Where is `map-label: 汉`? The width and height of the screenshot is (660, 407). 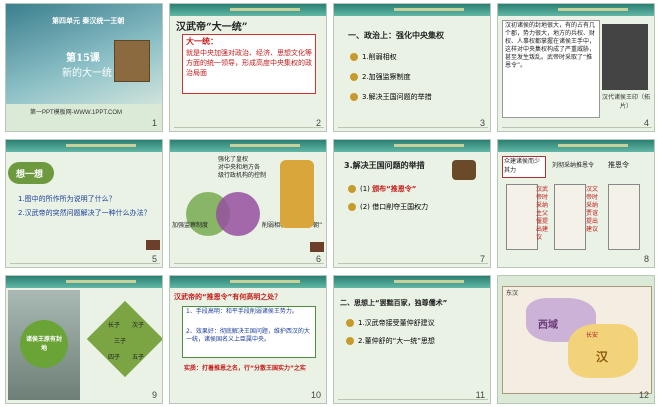 map-label: 汉 is located at coordinates (602, 357).